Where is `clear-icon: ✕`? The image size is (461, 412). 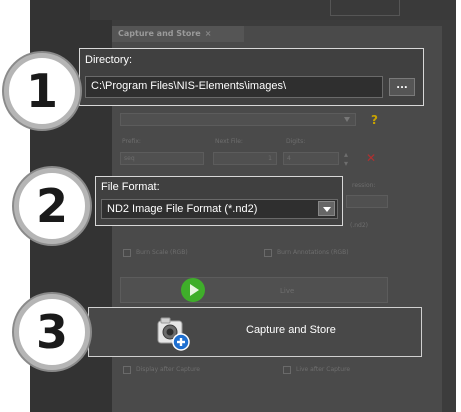
clear-icon: ✕ is located at coordinates (372, 158).